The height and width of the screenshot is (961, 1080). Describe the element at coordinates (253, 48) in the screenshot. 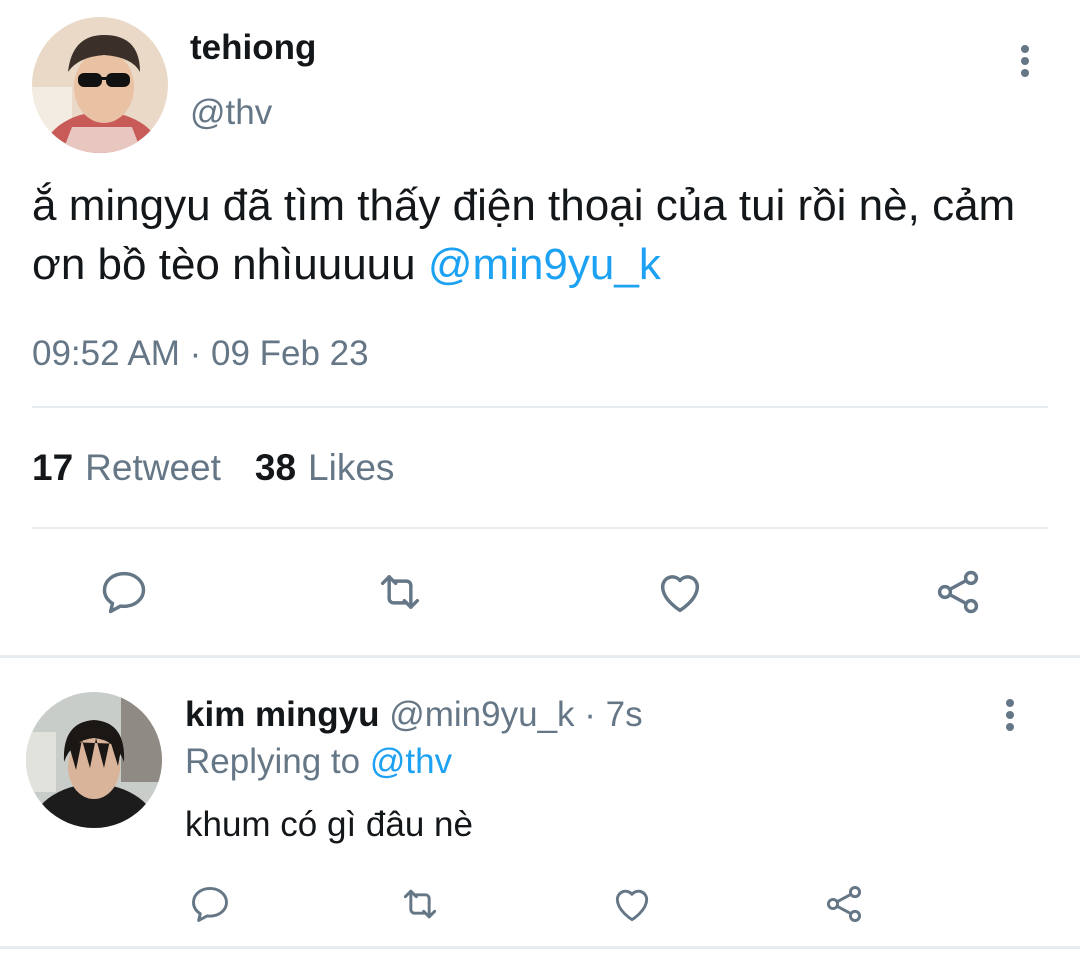

I see `author-name: tehiong` at that location.